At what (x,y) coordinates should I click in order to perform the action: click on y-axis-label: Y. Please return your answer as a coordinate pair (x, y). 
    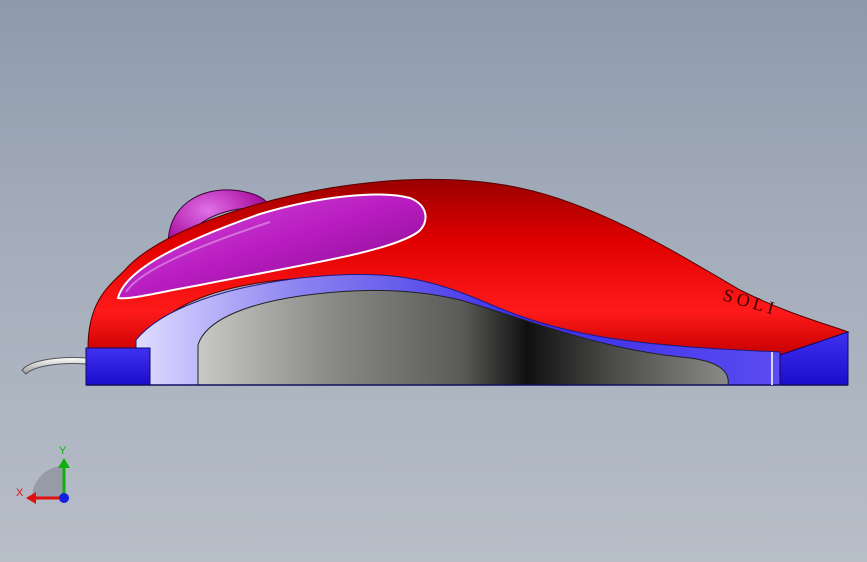
    Looking at the image, I should click on (63, 451).